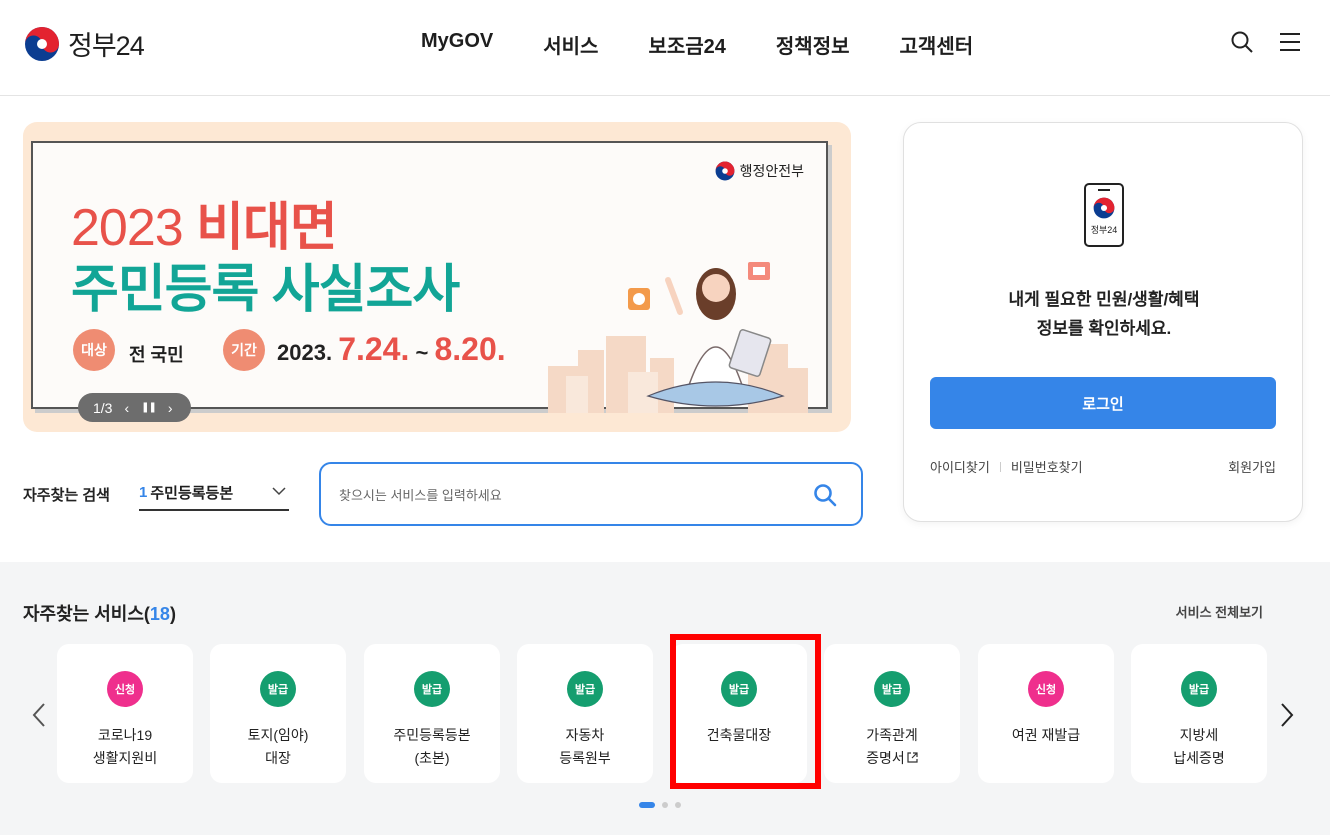 The image size is (1330, 835). I want to click on banner-title-line2: 주민등록 사실조사, so click(265, 290).